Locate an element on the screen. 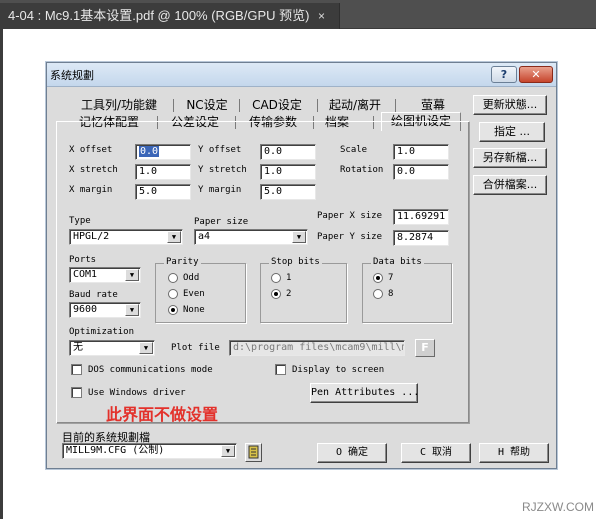 The width and height of the screenshot is (596, 519). watermark: RJZXW.COM is located at coordinates (558, 507).